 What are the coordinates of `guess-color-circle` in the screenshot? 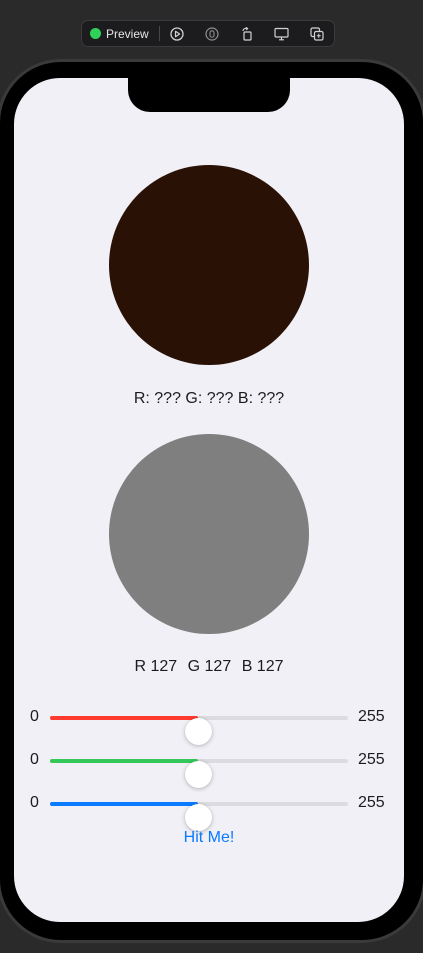 It's located at (209, 534).